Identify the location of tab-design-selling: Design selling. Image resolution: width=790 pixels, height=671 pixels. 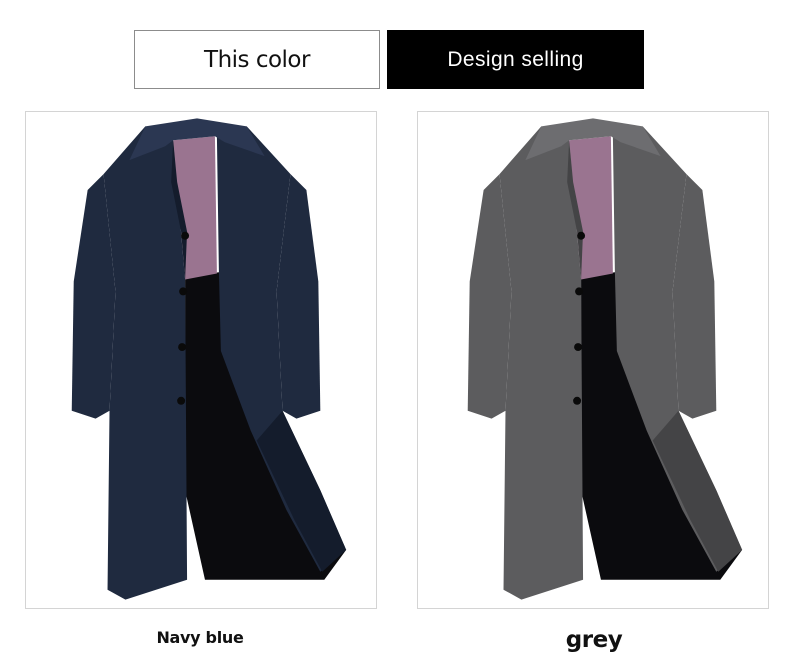
(515, 59).